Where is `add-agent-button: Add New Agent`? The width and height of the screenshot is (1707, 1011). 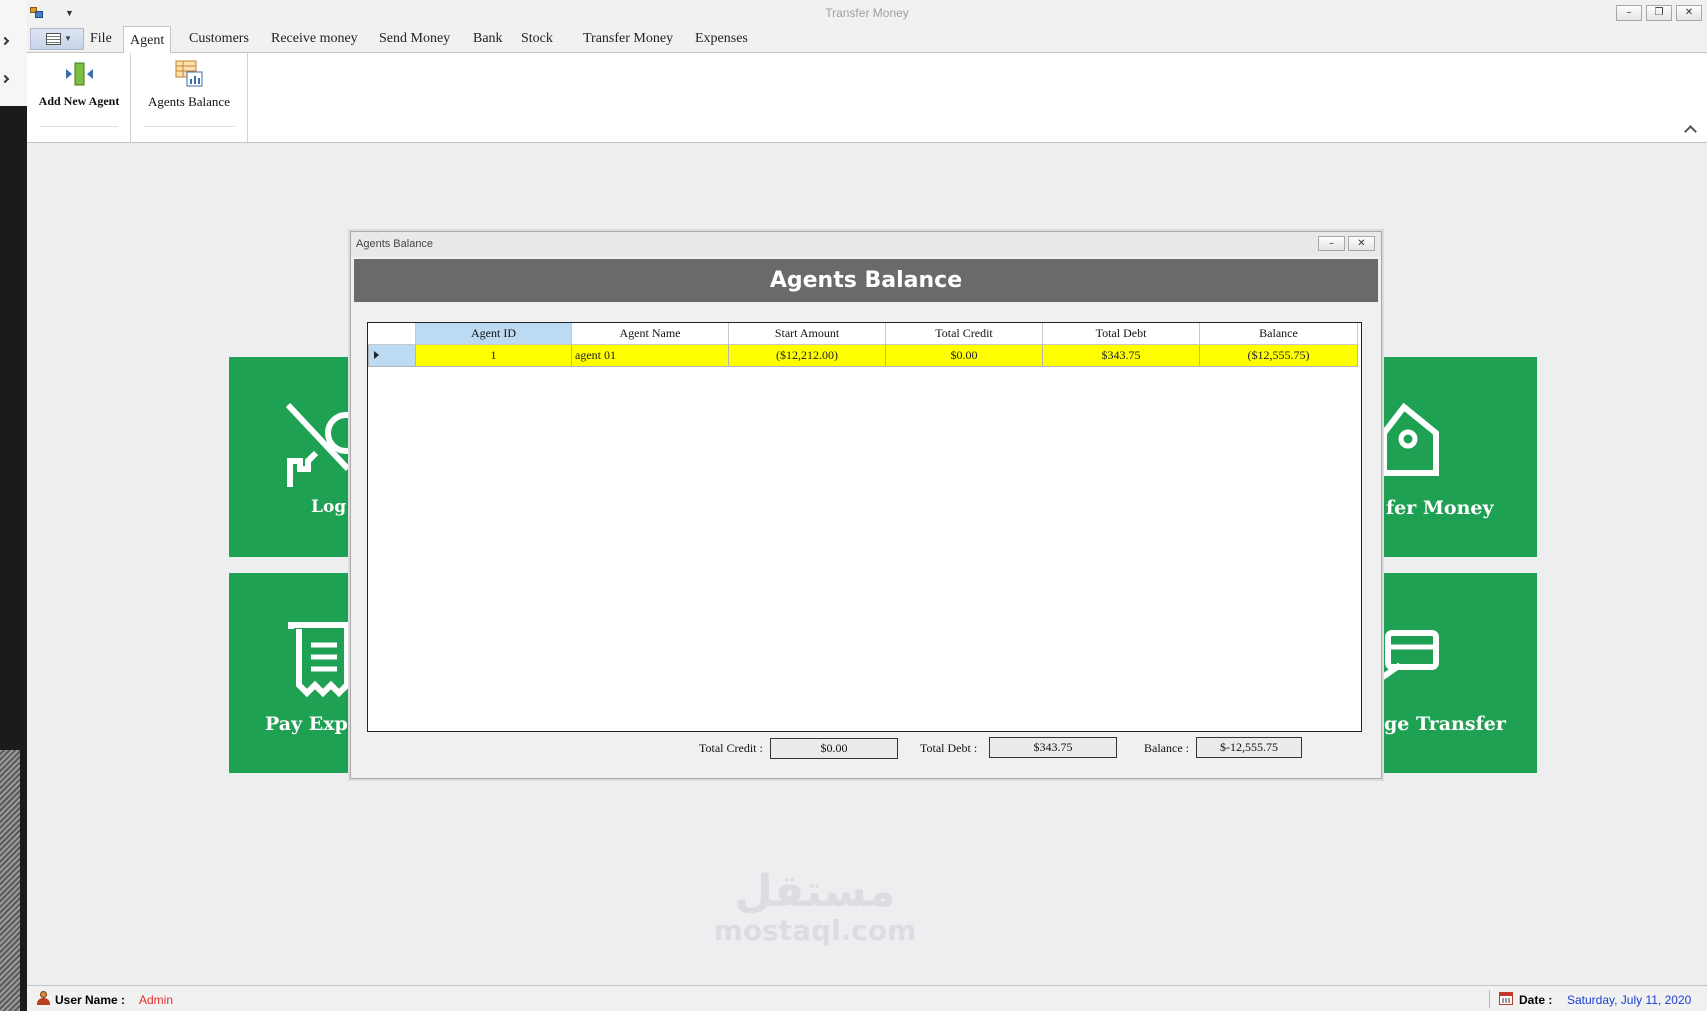 add-agent-button: Add New Agent is located at coordinates (79, 84).